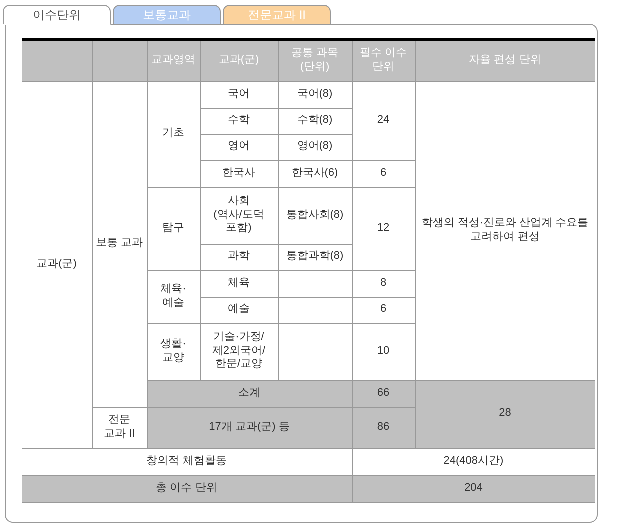 The image size is (618, 528). What do you see at coordinates (187, 461) in the screenshot?
I see `table-cell: 창의적 체험활동` at bounding box center [187, 461].